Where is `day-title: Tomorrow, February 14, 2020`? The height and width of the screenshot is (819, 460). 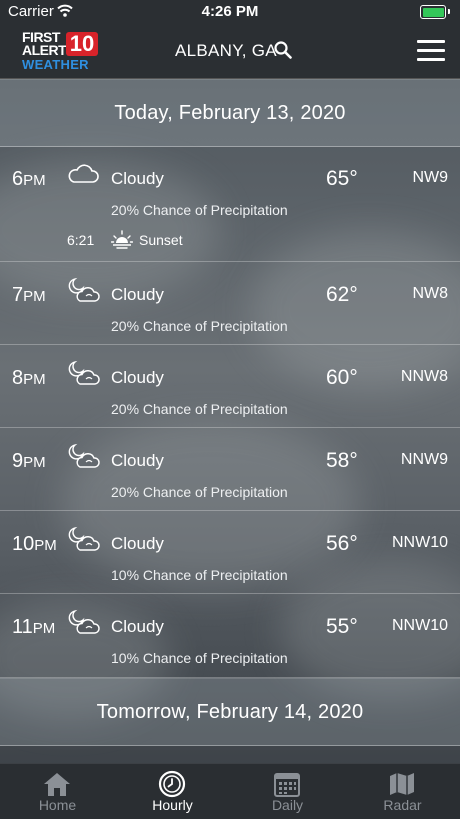 day-title: Tomorrow, February 14, 2020 is located at coordinates (230, 712).